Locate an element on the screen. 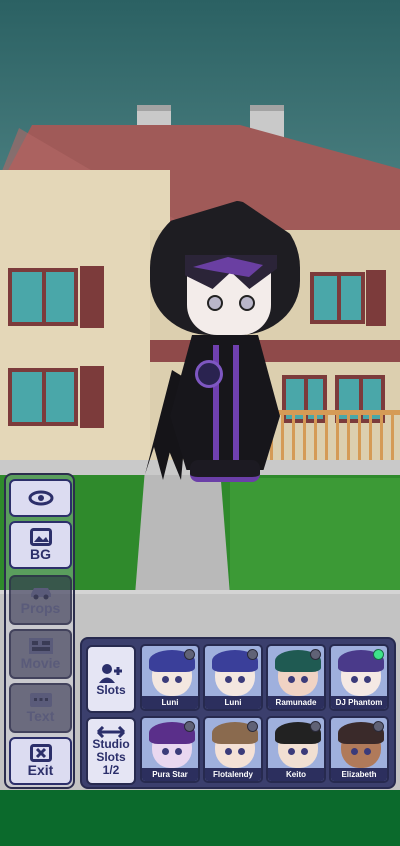 The width and height of the screenshot is (400, 846). exit-button: Exit is located at coordinates (40, 761).